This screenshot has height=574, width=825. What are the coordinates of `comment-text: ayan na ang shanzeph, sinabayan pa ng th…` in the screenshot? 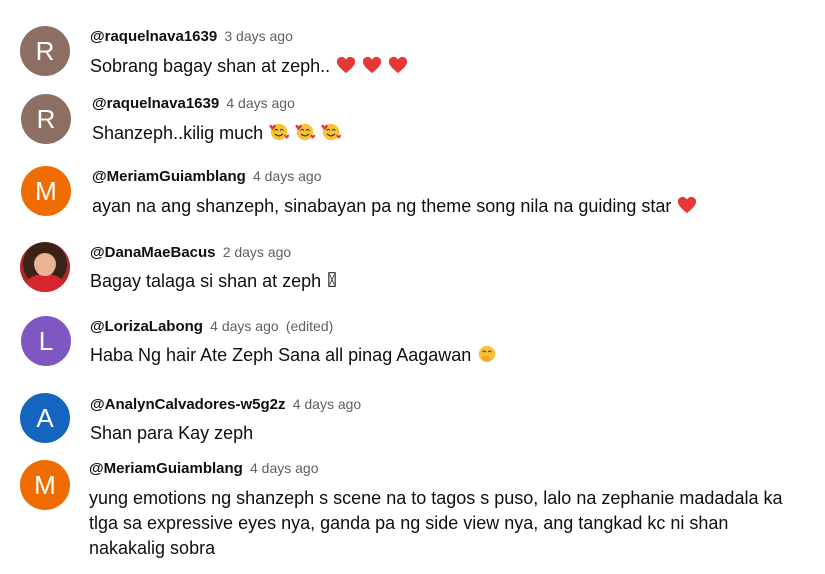 It's located at (382, 206).